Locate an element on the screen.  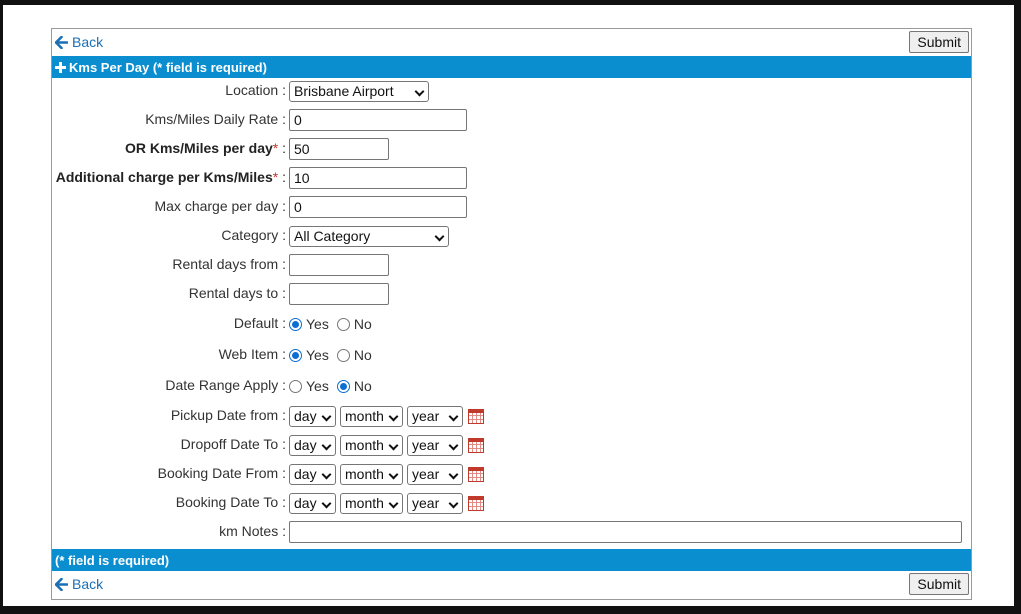
default-yes-radio is located at coordinates (295, 324).